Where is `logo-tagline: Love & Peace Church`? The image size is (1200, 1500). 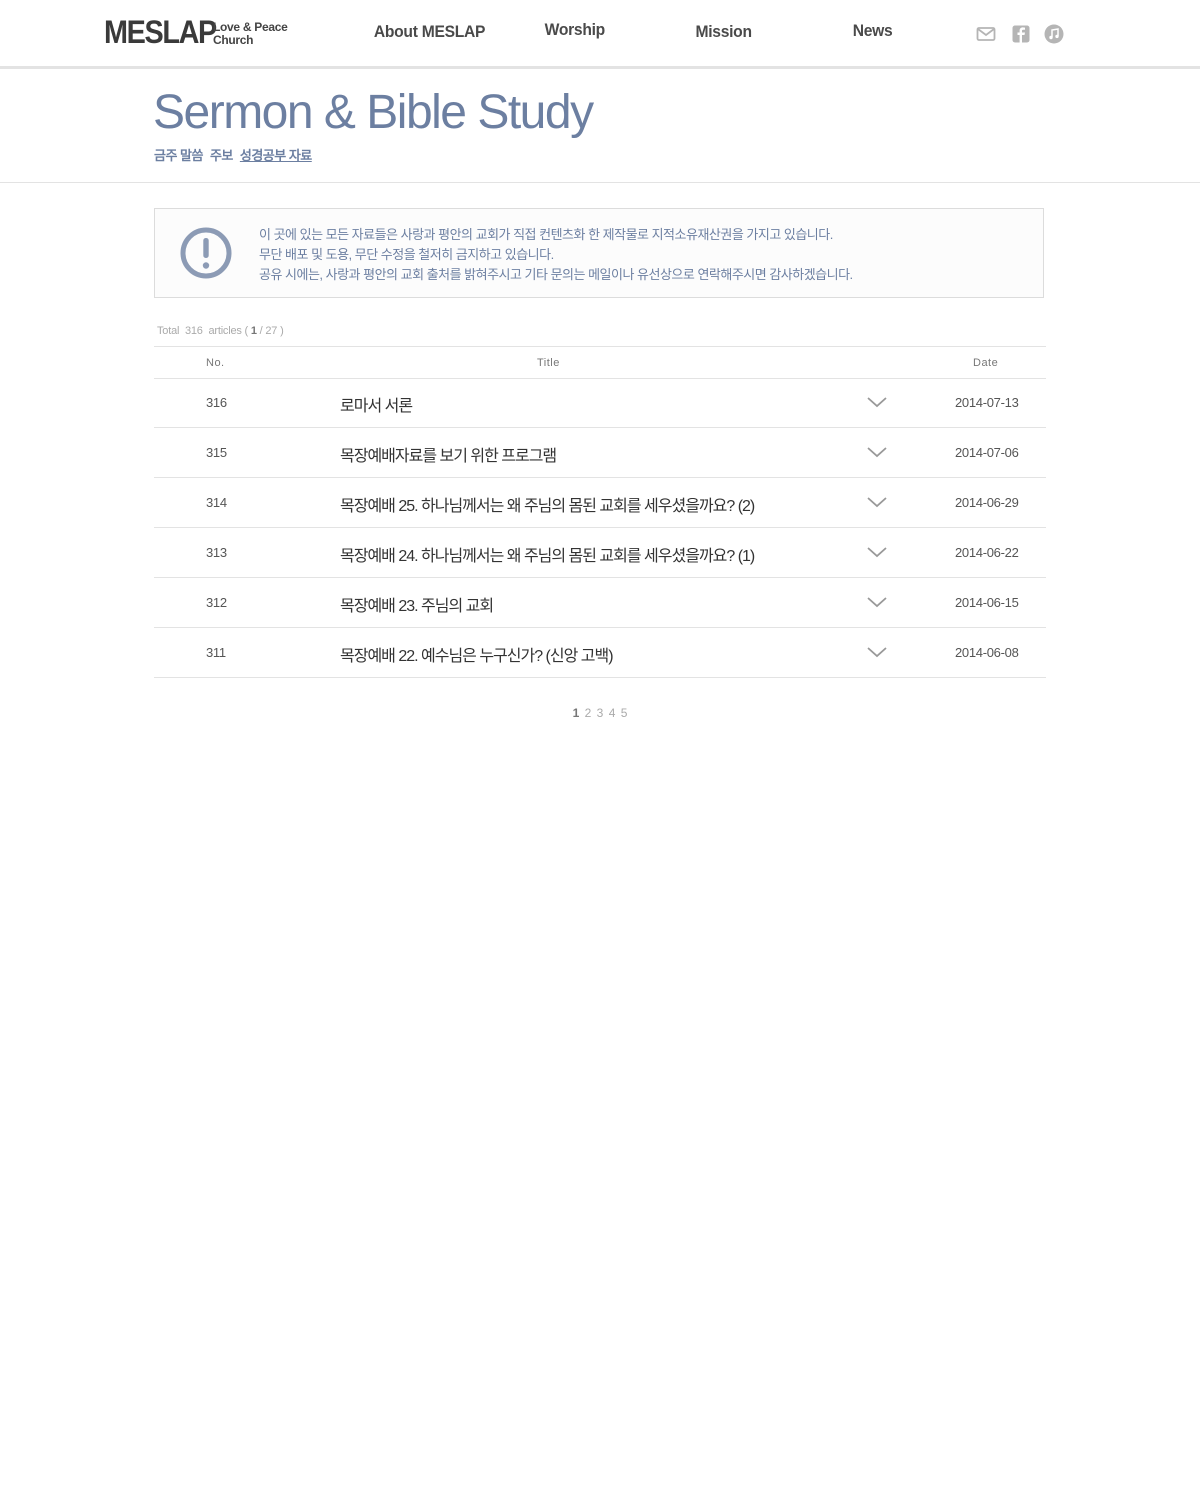 logo-tagline: Love & Peace Church is located at coordinates (258, 34).